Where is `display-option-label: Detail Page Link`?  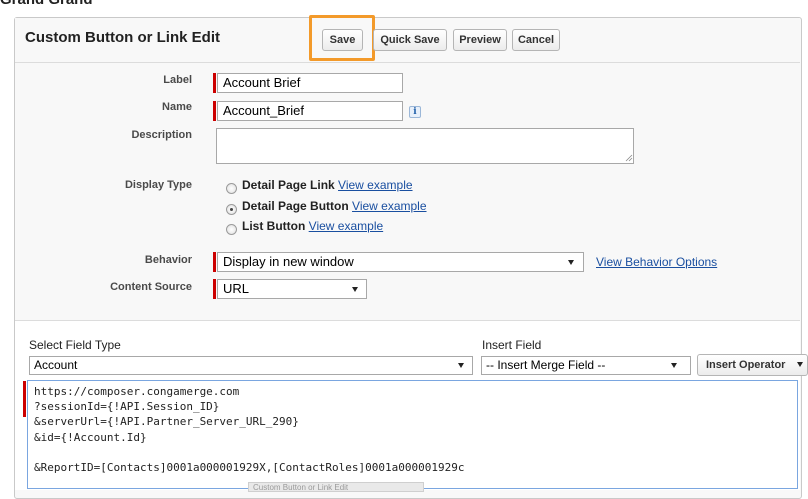 display-option-label: Detail Page Link is located at coordinates (288, 185).